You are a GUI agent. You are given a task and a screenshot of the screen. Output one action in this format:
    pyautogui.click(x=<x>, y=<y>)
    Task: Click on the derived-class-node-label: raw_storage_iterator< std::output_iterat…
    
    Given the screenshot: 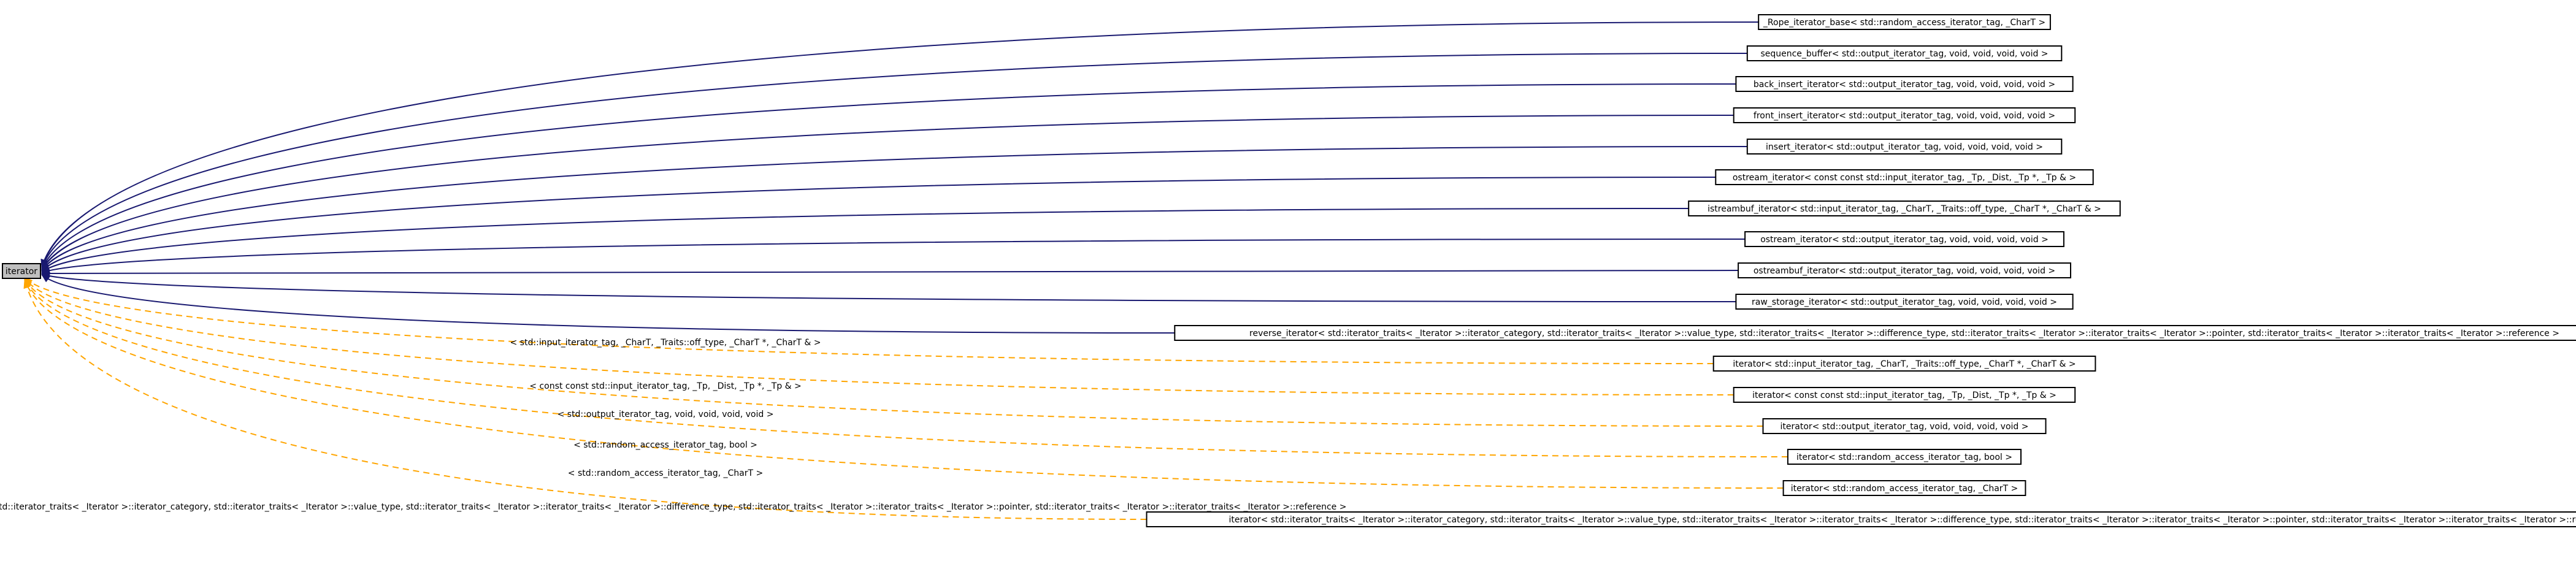 What is the action you would take?
    pyautogui.click(x=1904, y=302)
    